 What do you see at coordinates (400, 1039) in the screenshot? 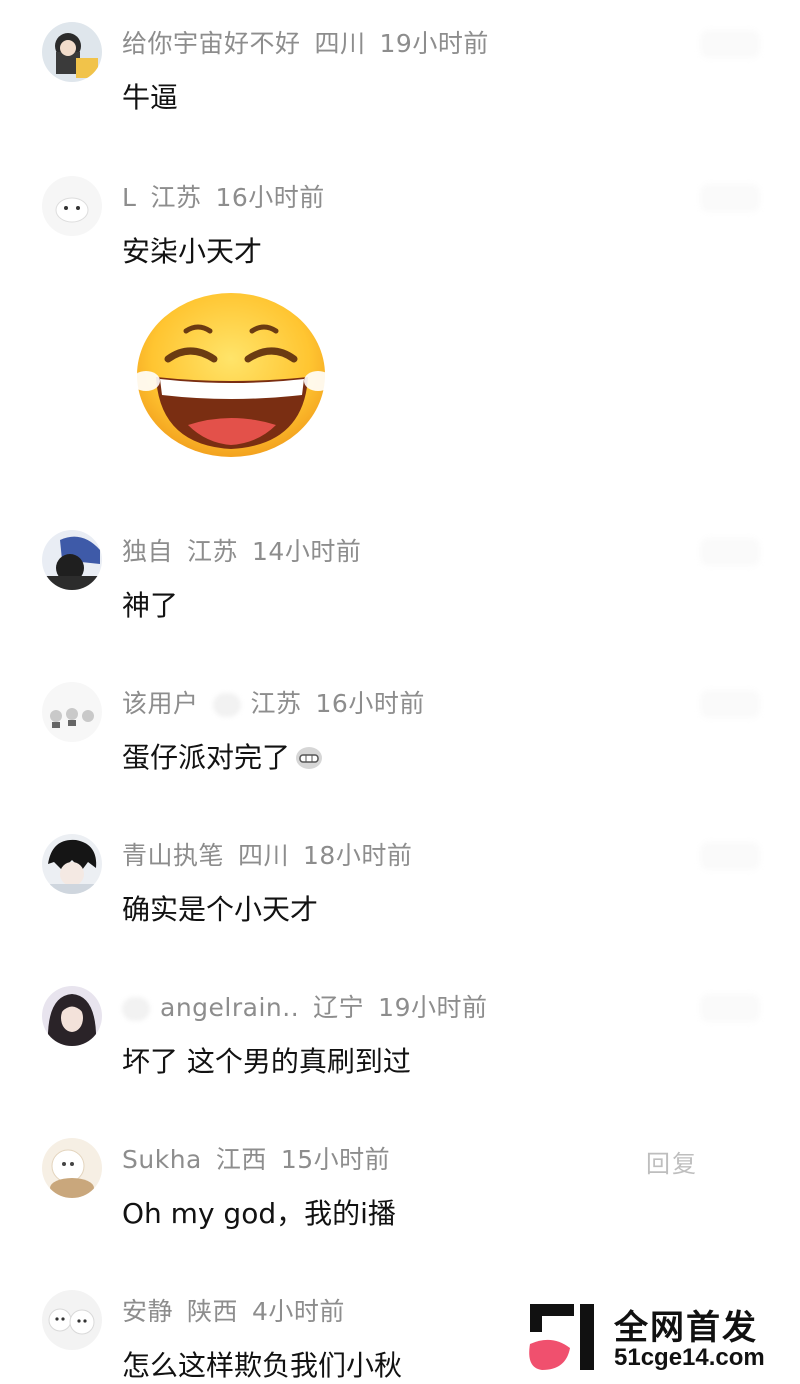
I see `comment-item: angelrain.. 辽宁 19小时前 坏了 这个男的真刷到过` at bounding box center [400, 1039].